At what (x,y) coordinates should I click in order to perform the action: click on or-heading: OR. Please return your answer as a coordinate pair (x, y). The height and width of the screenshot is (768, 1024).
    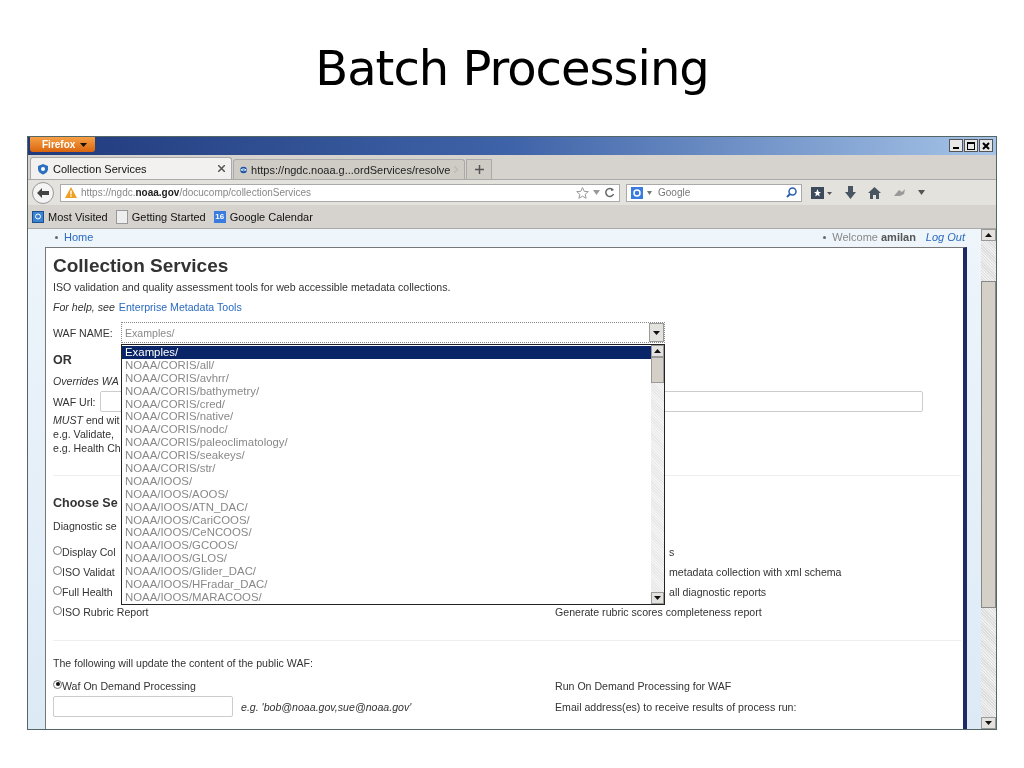
    Looking at the image, I should click on (62, 360).